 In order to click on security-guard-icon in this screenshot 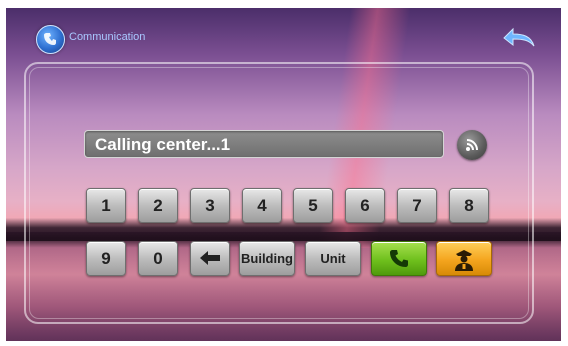, I will do `click(464, 260)`.